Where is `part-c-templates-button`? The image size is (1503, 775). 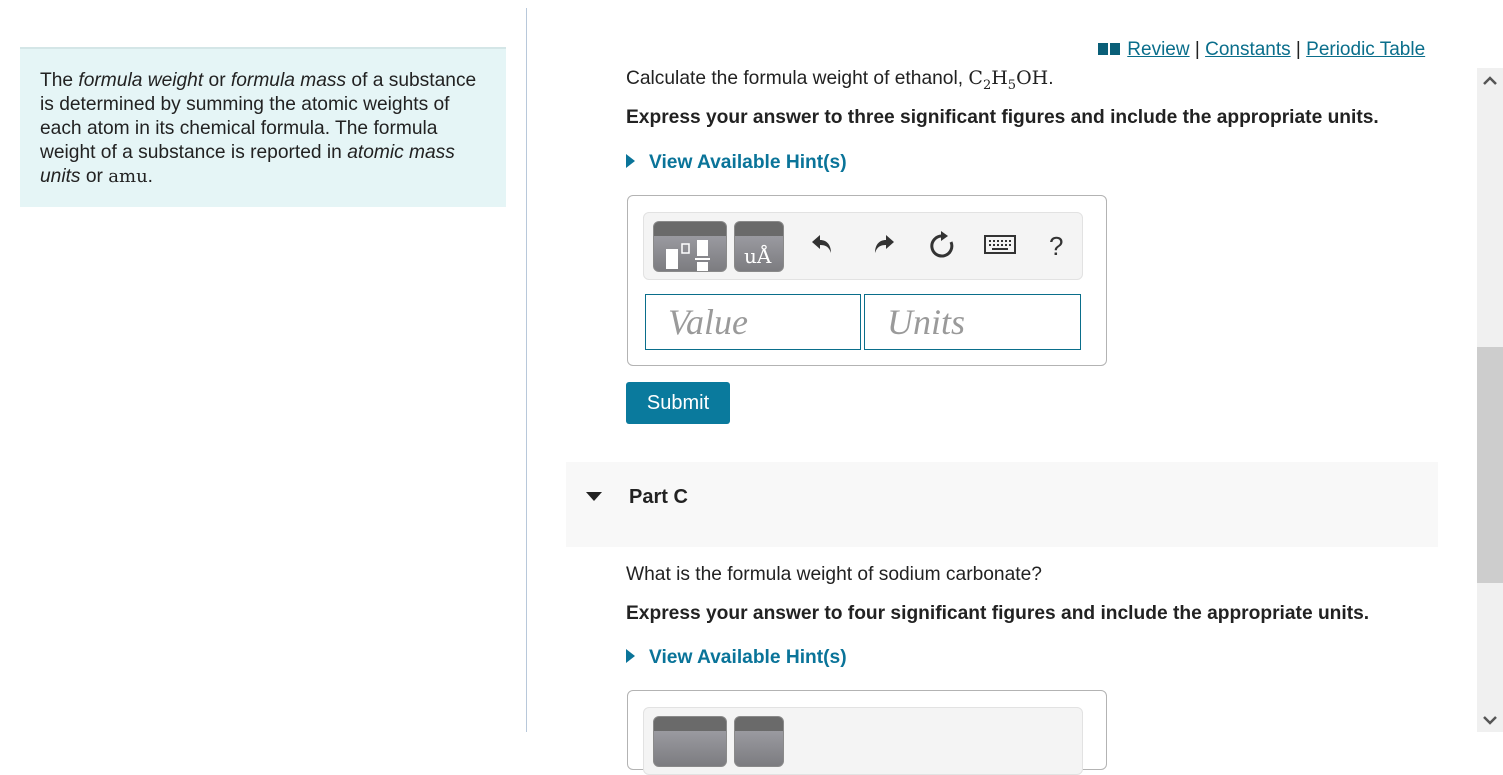 part-c-templates-button is located at coordinates (690, 741).